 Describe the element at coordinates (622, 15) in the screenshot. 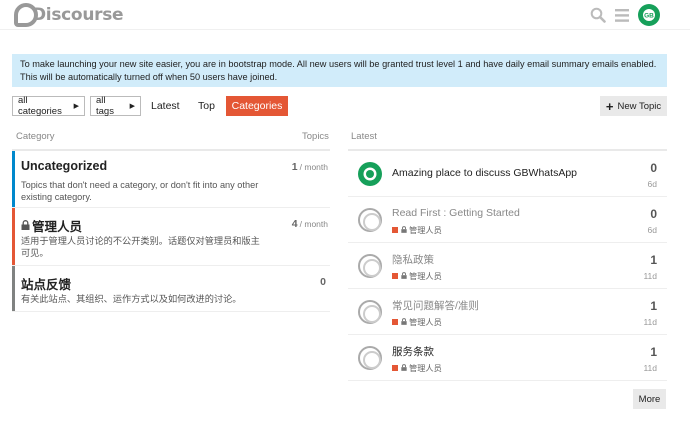

I see `hamburger-icon` at that location.